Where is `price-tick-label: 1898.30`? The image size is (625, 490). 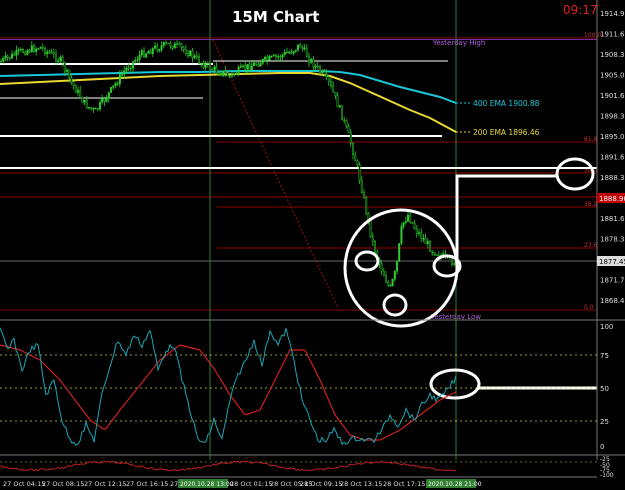
price-tick-label: 1898.30 is located at coordinates (612, 117).